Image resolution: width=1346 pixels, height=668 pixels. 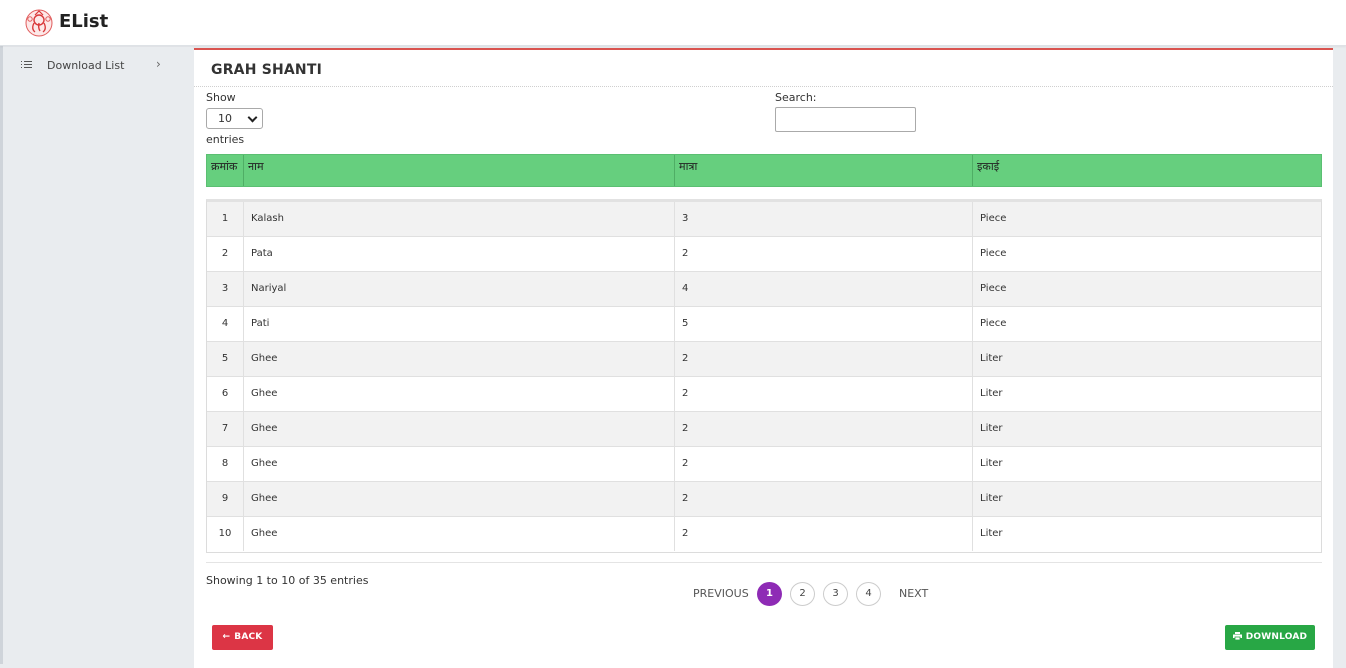 What do you see at coordinates (459, 254) in the screenshot?
I see `cell-name: Pata` at bounding box center [459, 254].